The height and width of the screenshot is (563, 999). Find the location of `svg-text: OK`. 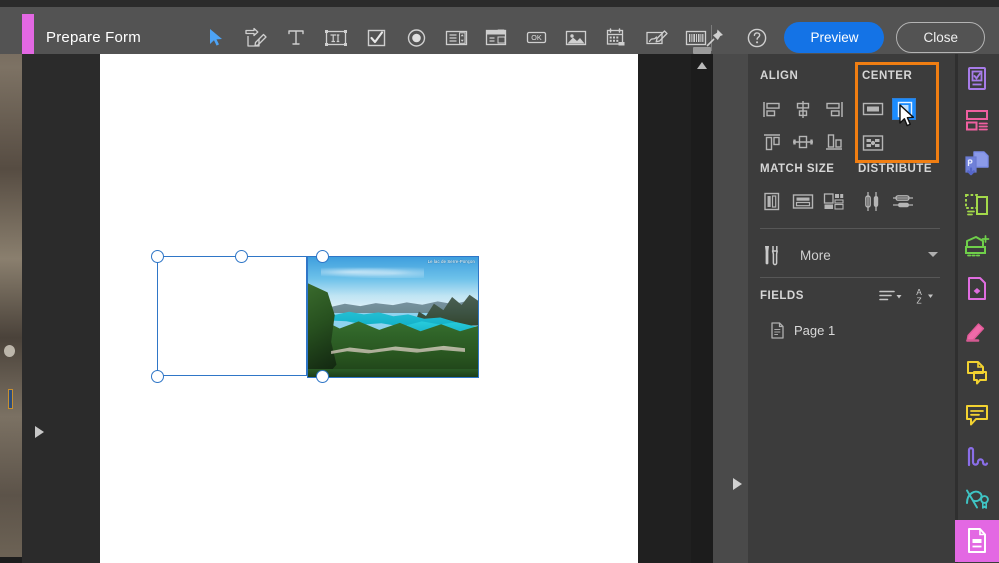

svg-text: OK is located at coordinates (536, 37).